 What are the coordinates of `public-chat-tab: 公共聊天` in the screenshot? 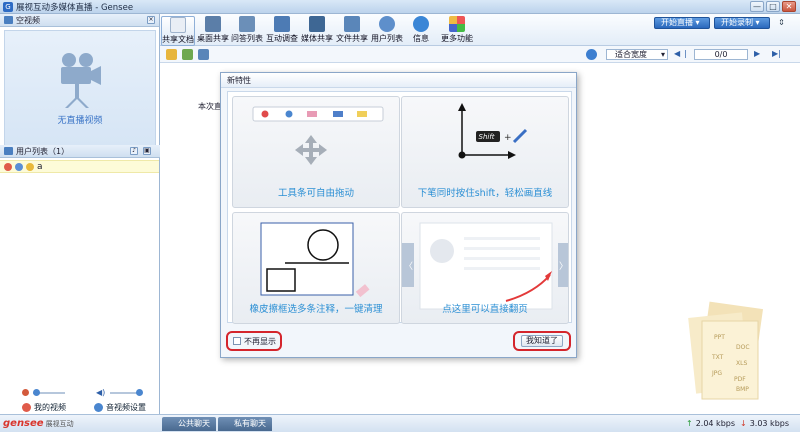 It's located at (189, 424).